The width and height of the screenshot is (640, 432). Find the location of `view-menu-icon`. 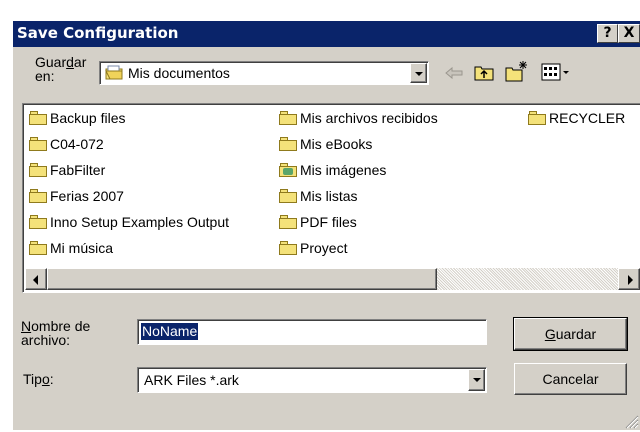

view-menu-icon is located at coordinates (556, 72).